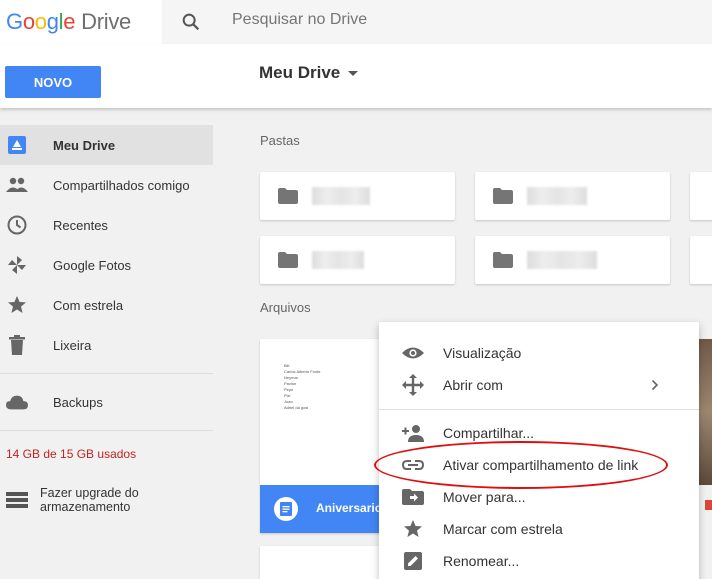 This screenshot has width=712, height=579. I want to click on sidebar-item-shared: Compartilhados comigo, so click(106, 185).